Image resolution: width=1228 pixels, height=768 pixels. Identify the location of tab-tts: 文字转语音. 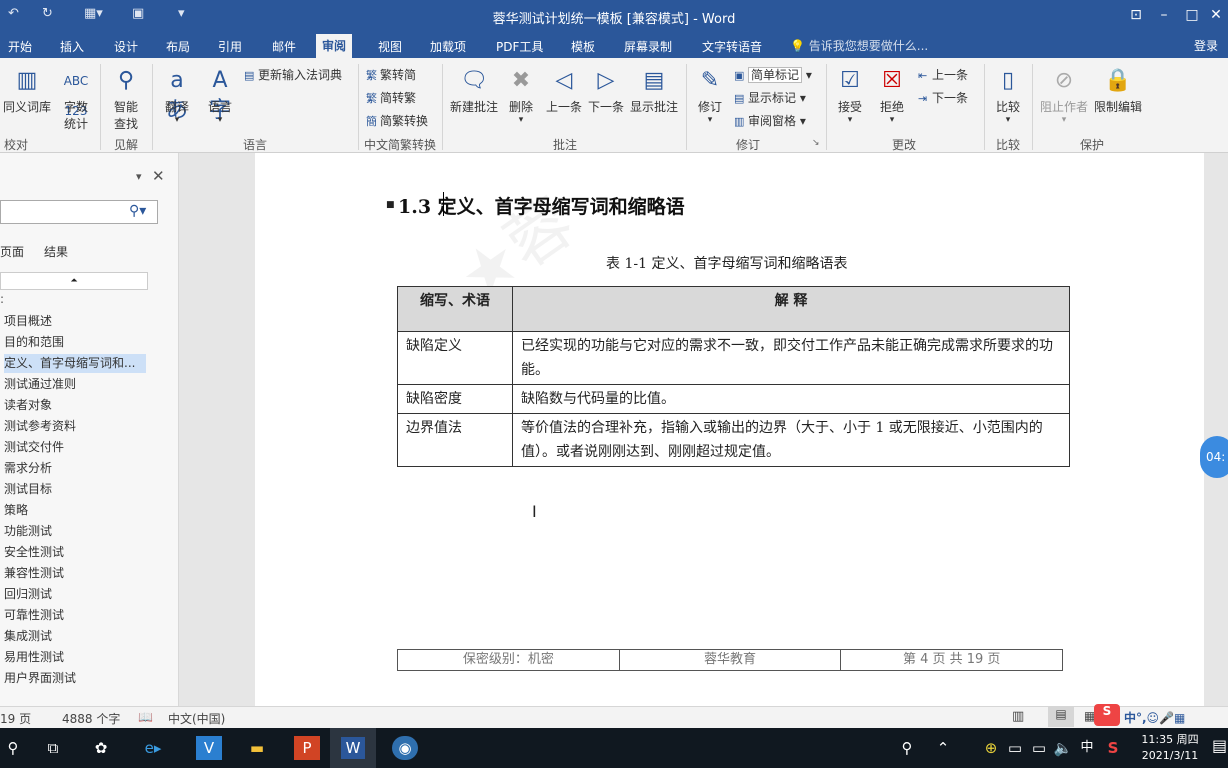
(732, 47).